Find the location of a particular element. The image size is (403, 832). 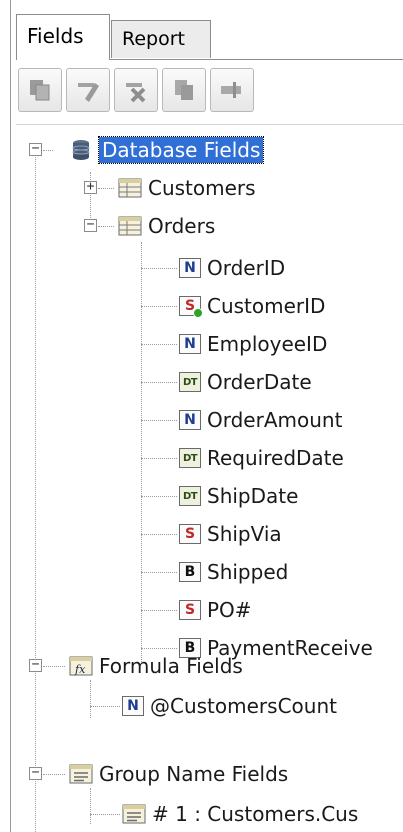

duplicate-icon is located at coordinates (184, 90).